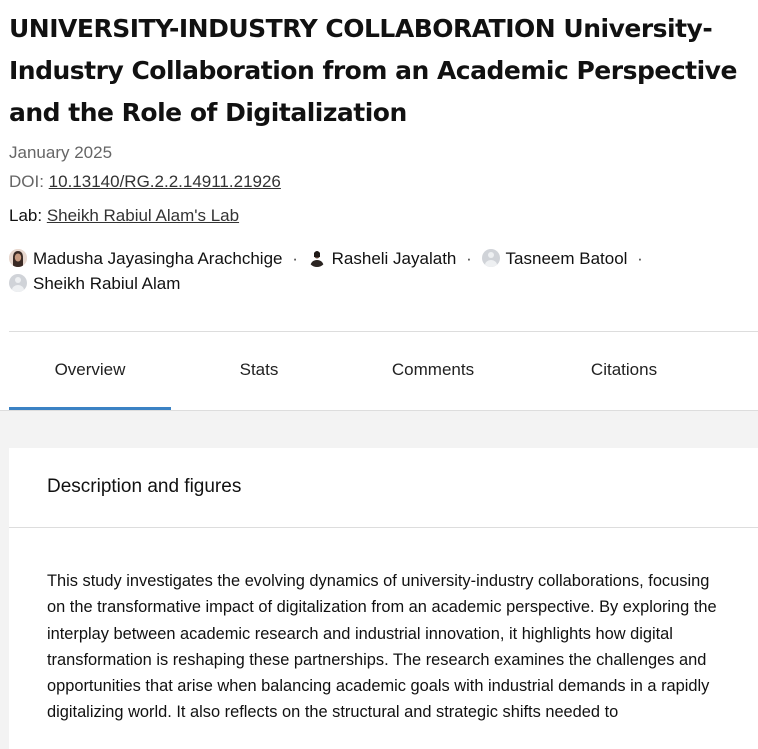 The image size is (758, 749). What do you see at coordinates (383, 527) in the screenshot?
I see `card-divider` at bounding box center [383, 527].